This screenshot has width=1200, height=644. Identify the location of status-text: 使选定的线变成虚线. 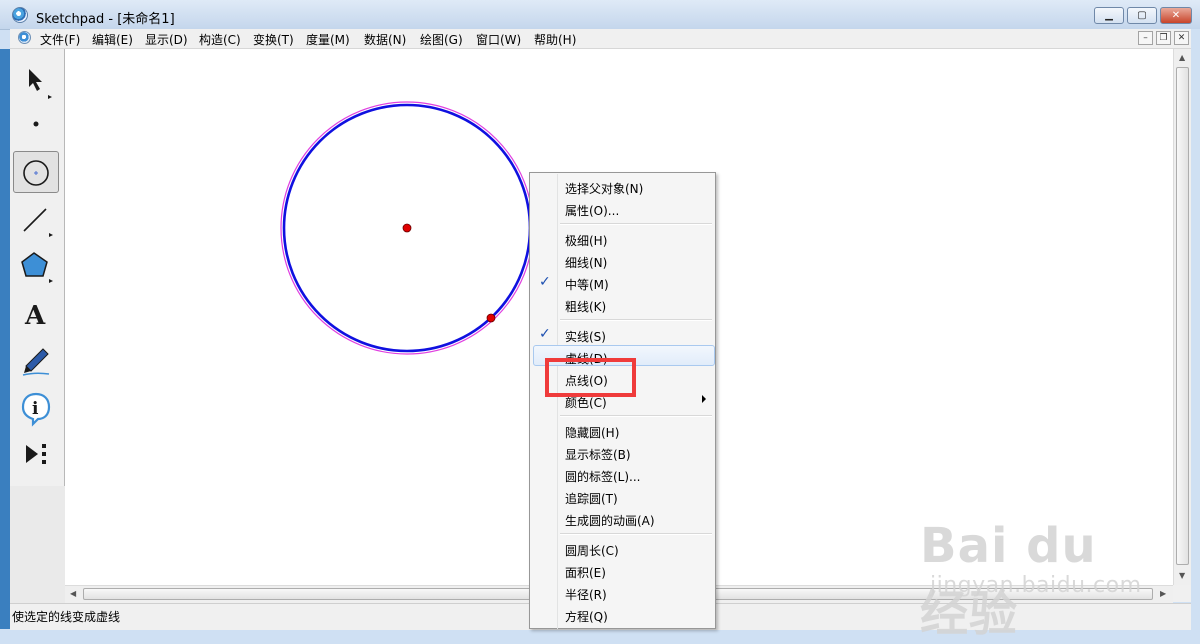
(66, 617).